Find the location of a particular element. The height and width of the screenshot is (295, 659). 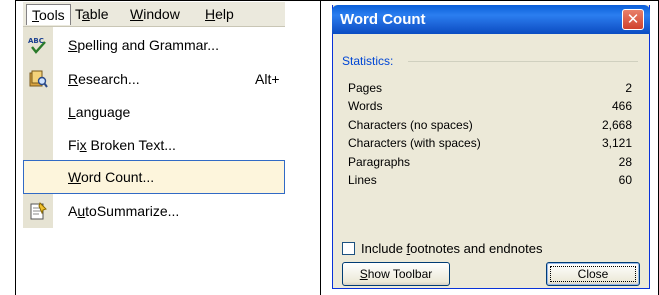

spelling-icon: ABC is located at coordinates (38, 45).